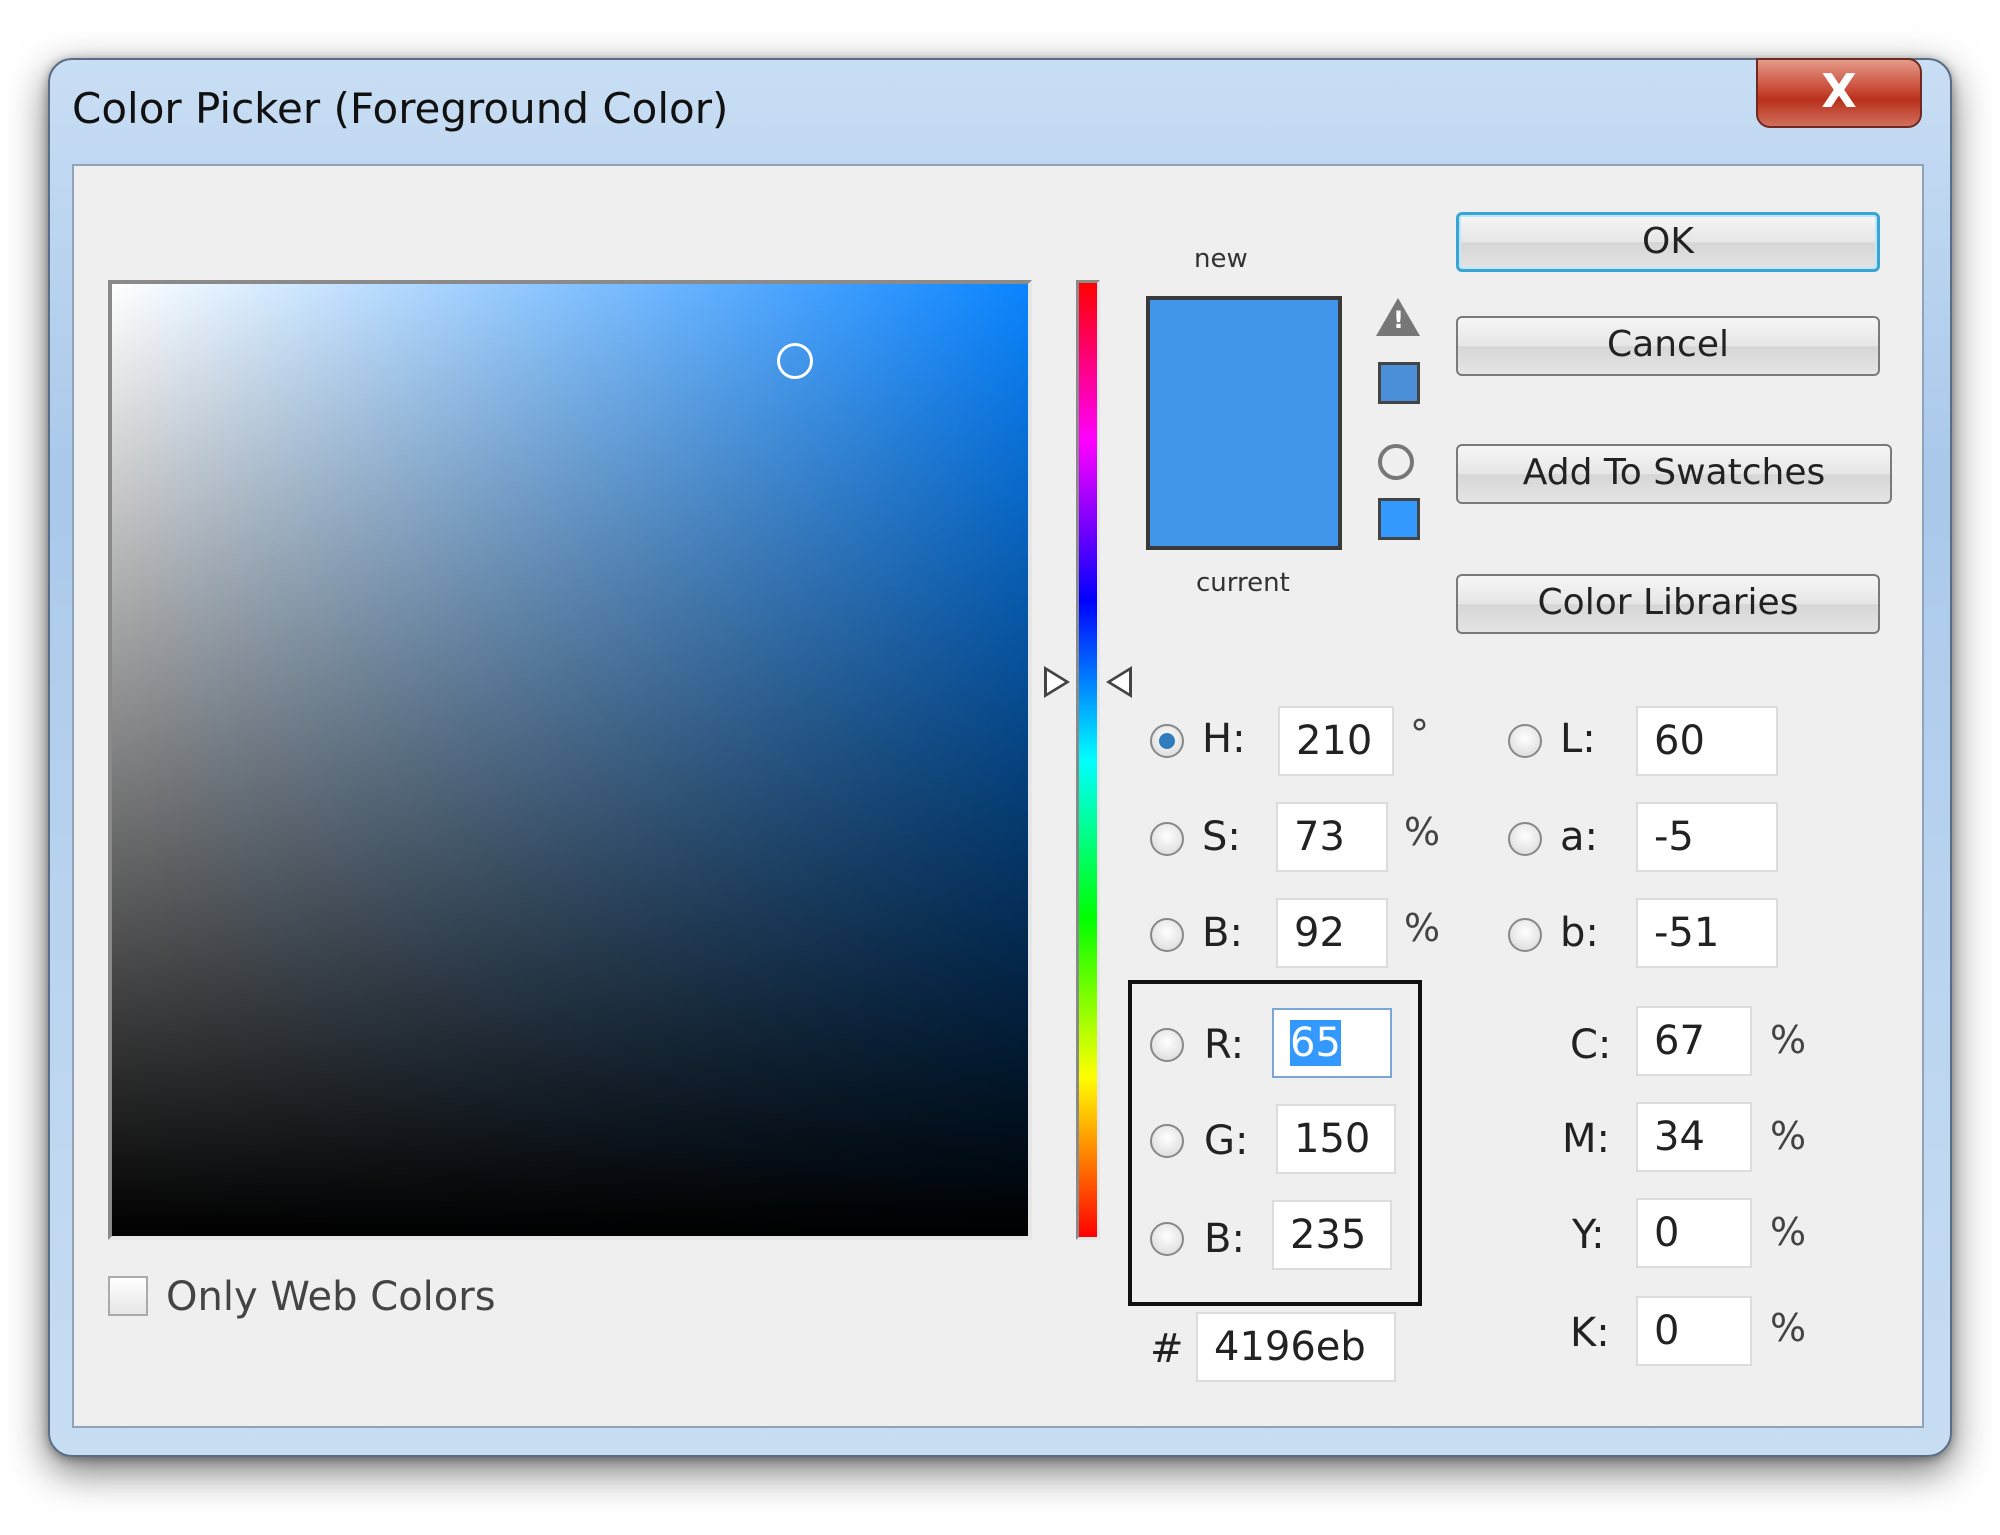 This screenshot has height=1535, width=2000. Describe the element at coordinates (1224, 1045) in the screenshot. I see `red-label: R:` at that location.